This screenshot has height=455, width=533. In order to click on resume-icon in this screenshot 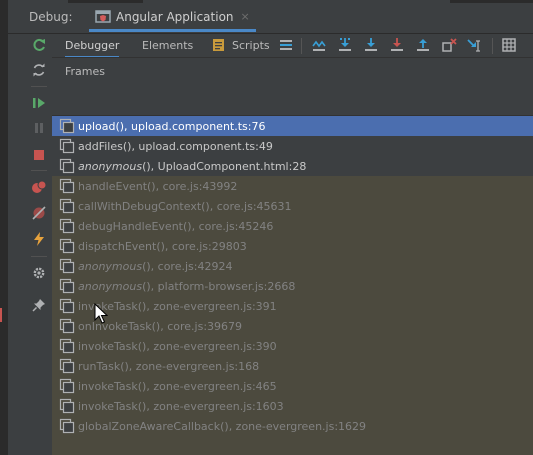, I will do `click(39, 103)`.